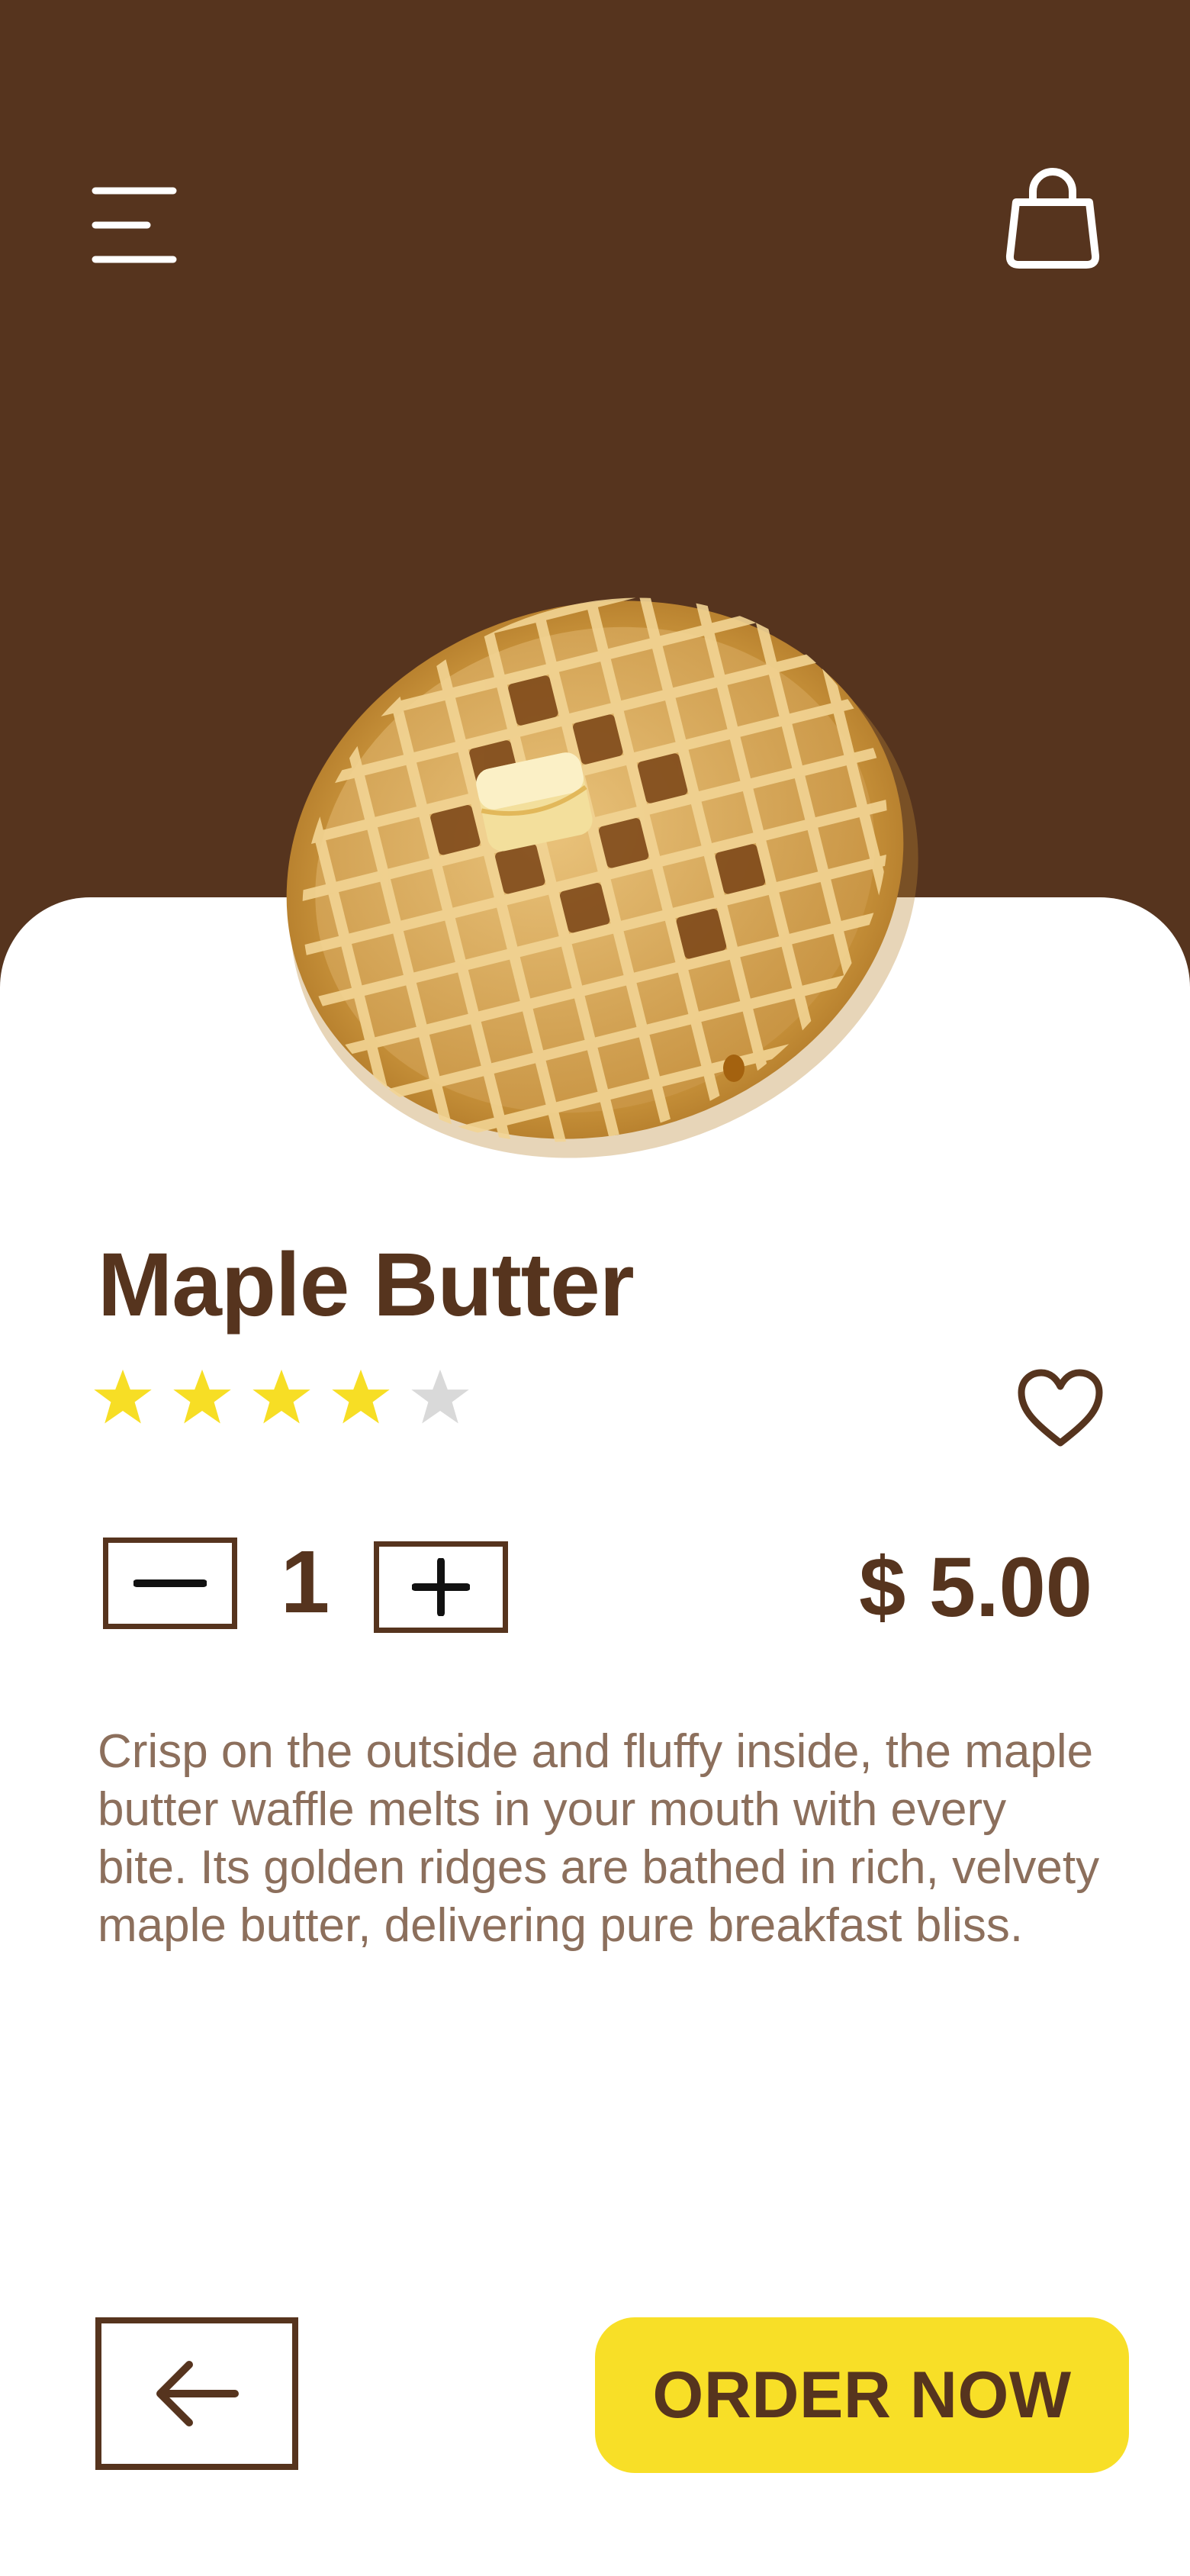  Describe the element at coordinates (305, 1581) in the screenshot. I see `quantity-value: 1` at that location.